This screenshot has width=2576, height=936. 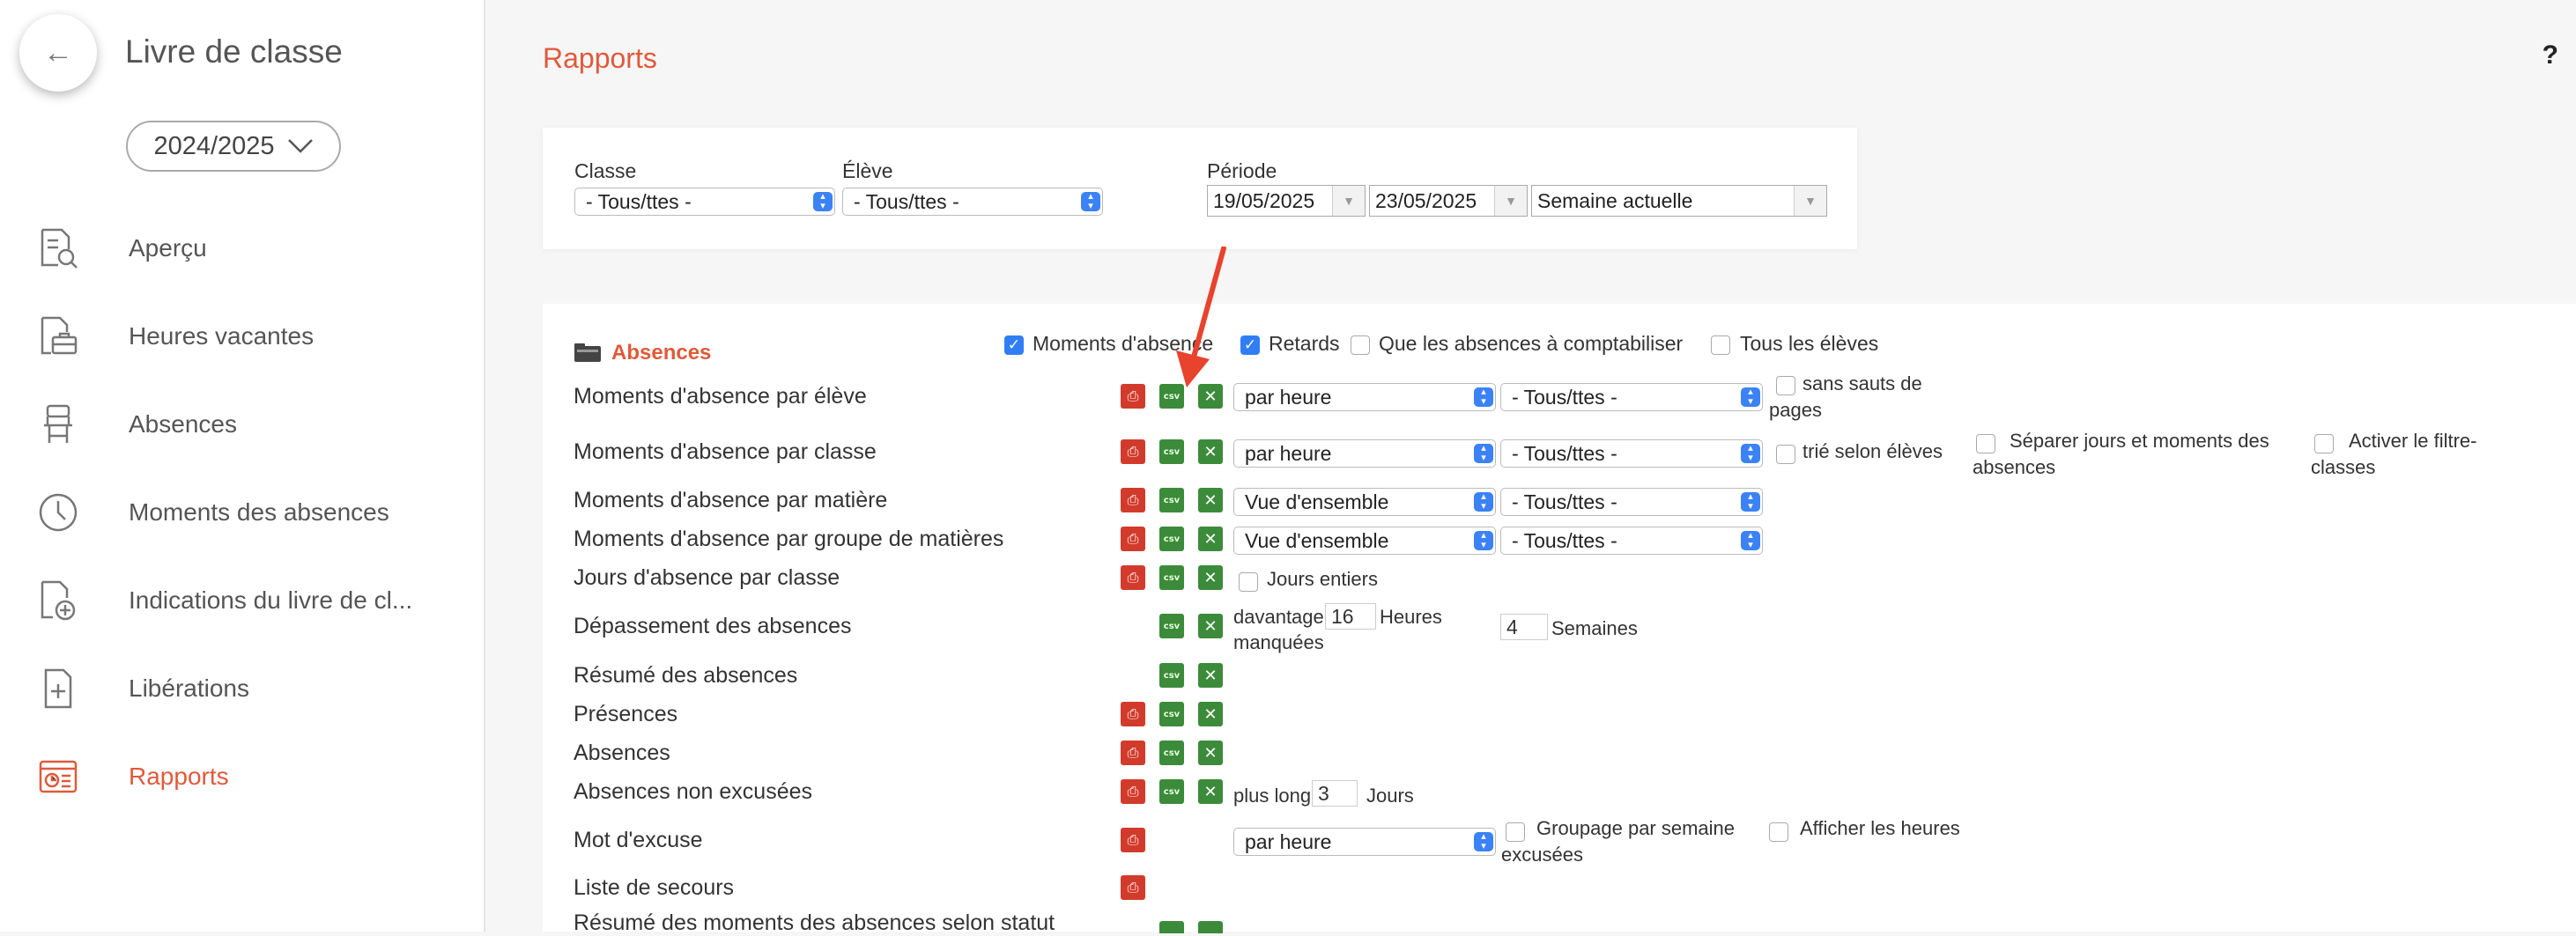 I want to click on periode-value: Semaine actuelle, so click(x=1615, y=200).